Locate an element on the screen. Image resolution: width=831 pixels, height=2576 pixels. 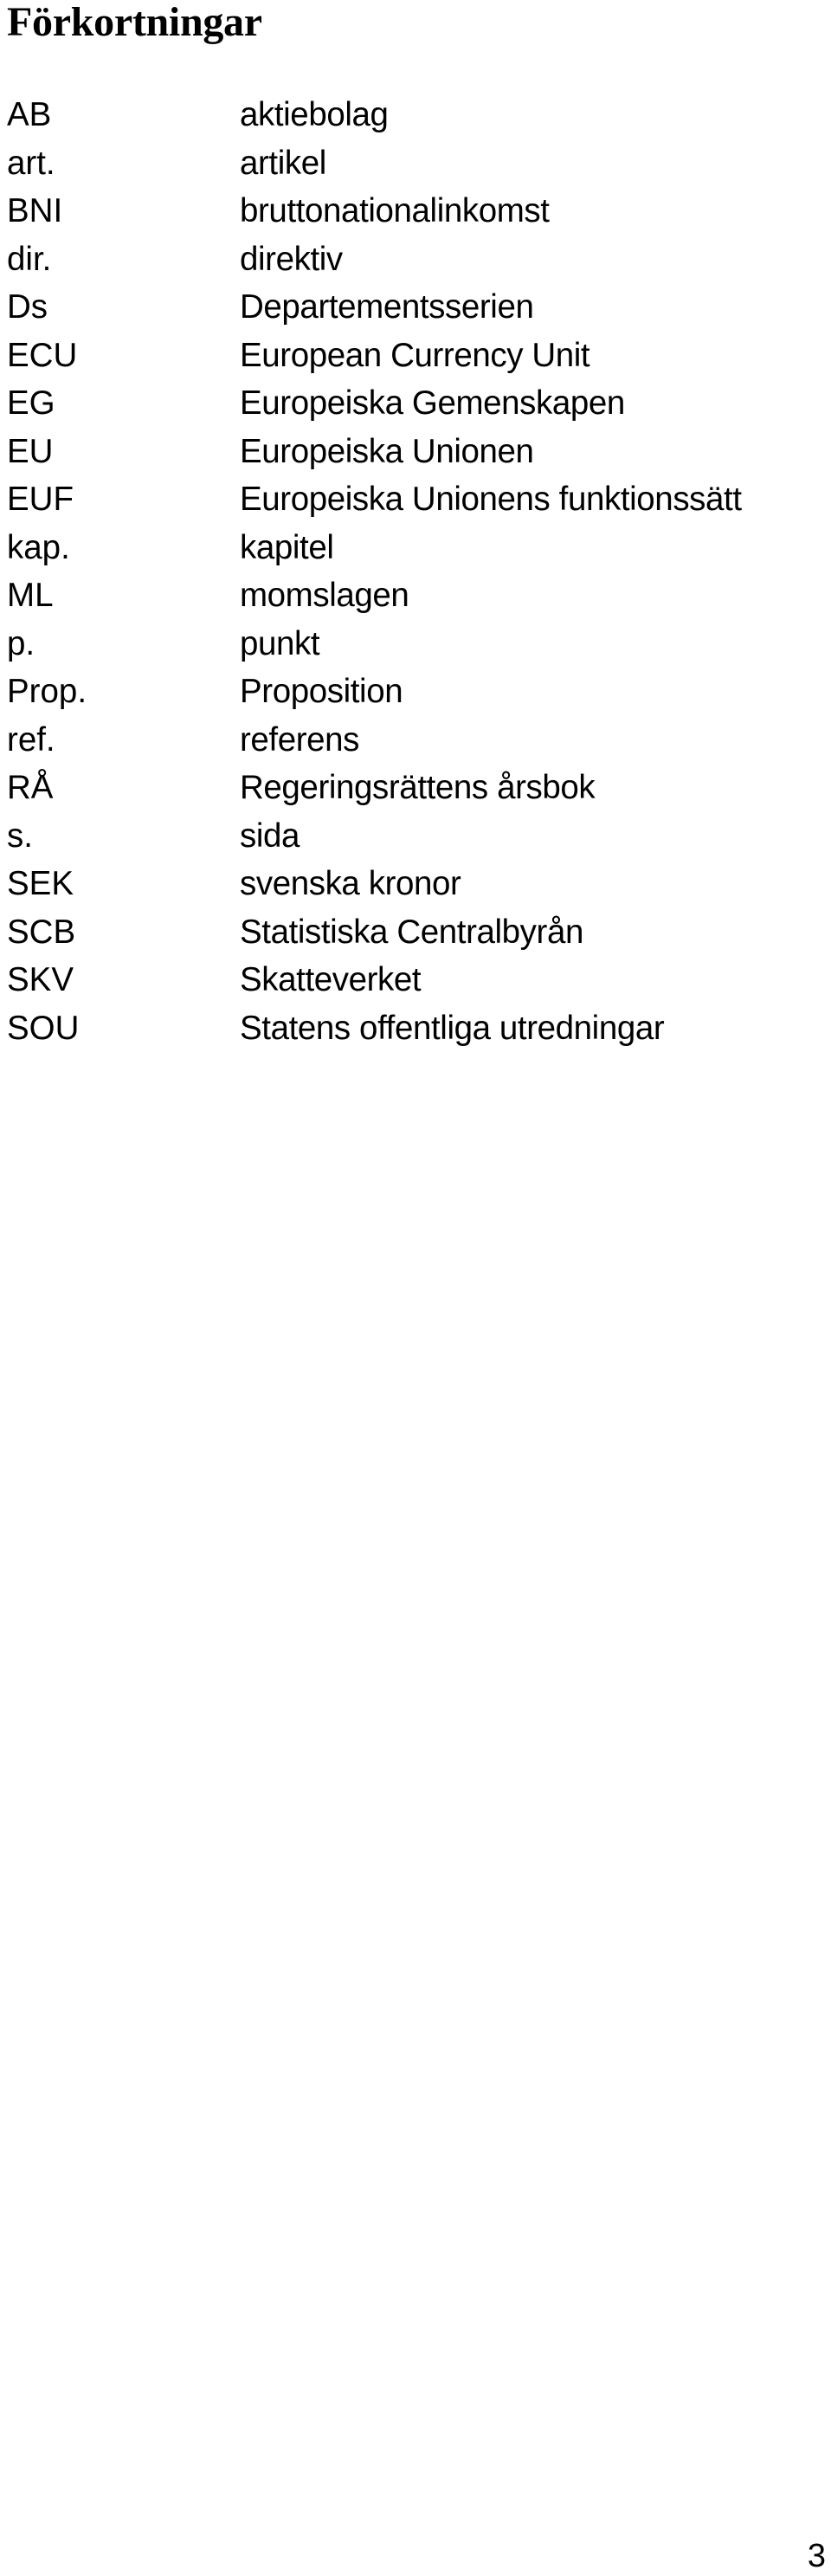
abbreviation-row: EG Europeiska Gemenskapen is located at coordinates (415, 408).